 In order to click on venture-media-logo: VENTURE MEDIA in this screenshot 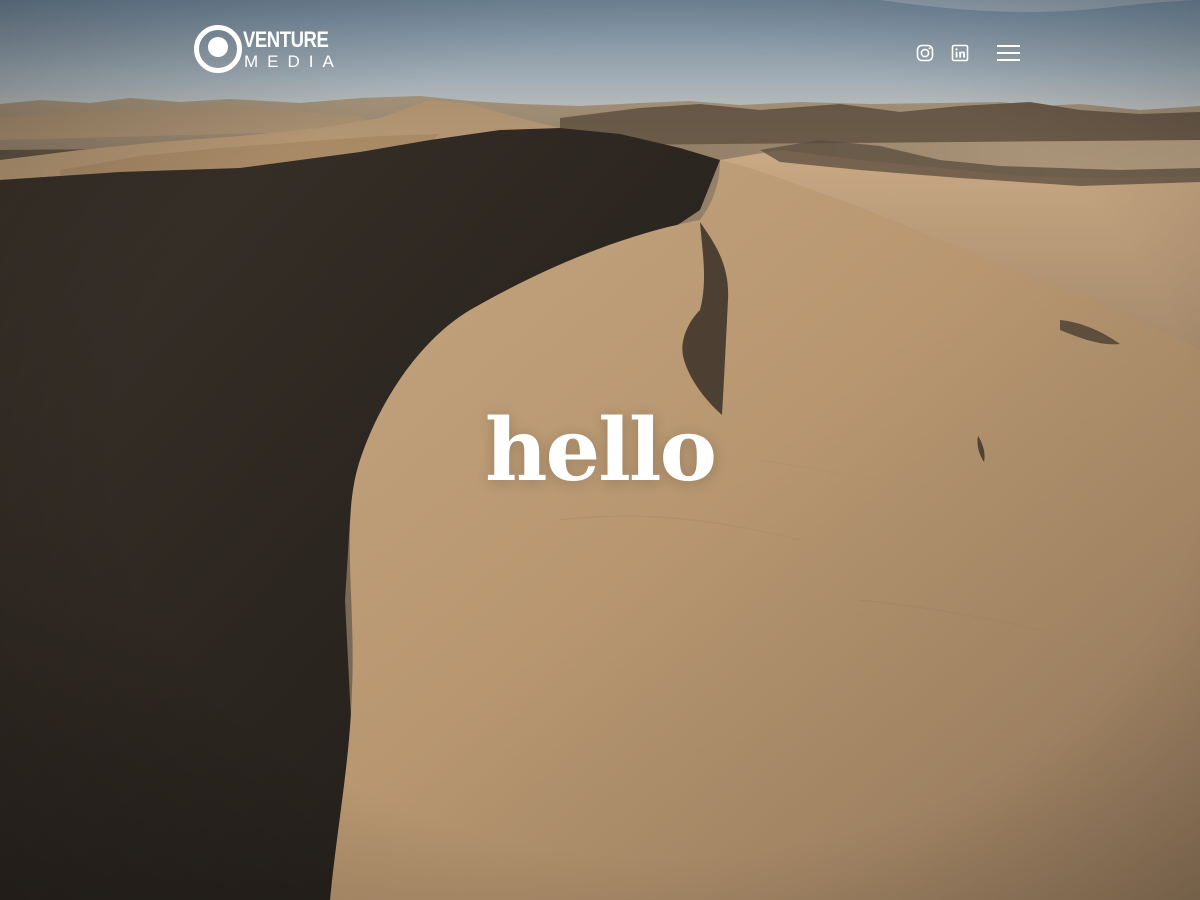, I will do `click(263, 50)`.